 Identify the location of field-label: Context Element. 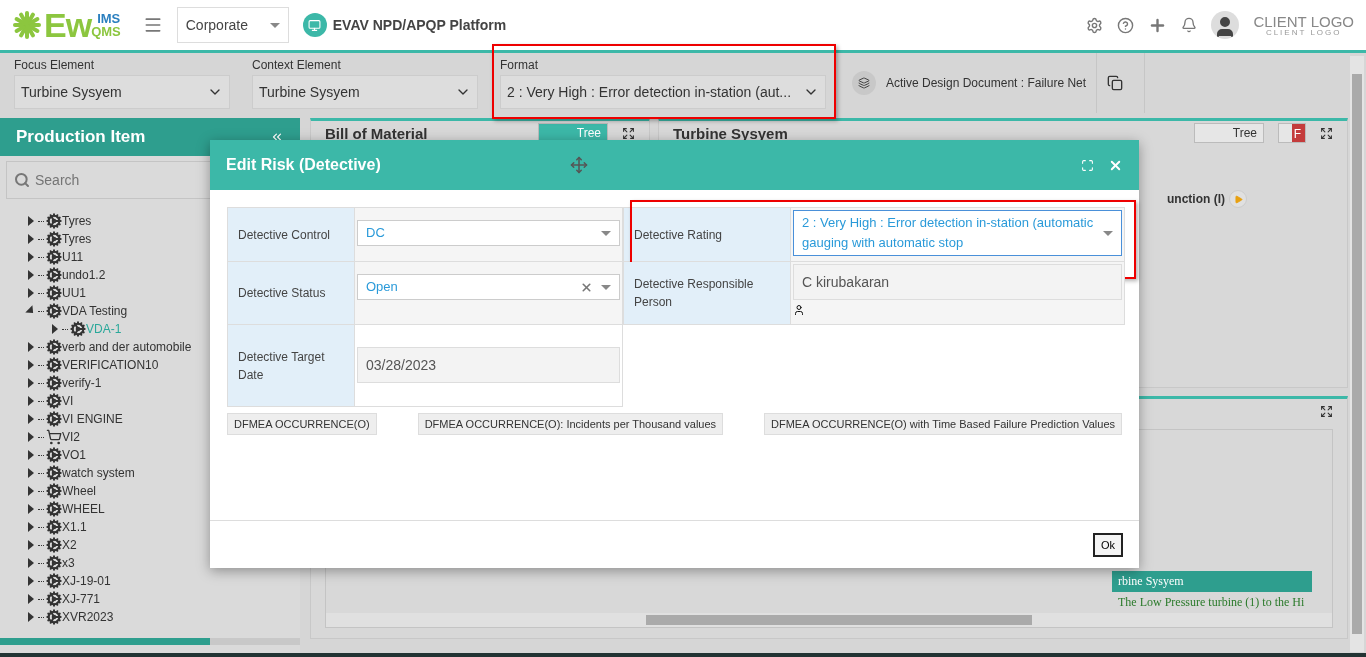
(297, 64).